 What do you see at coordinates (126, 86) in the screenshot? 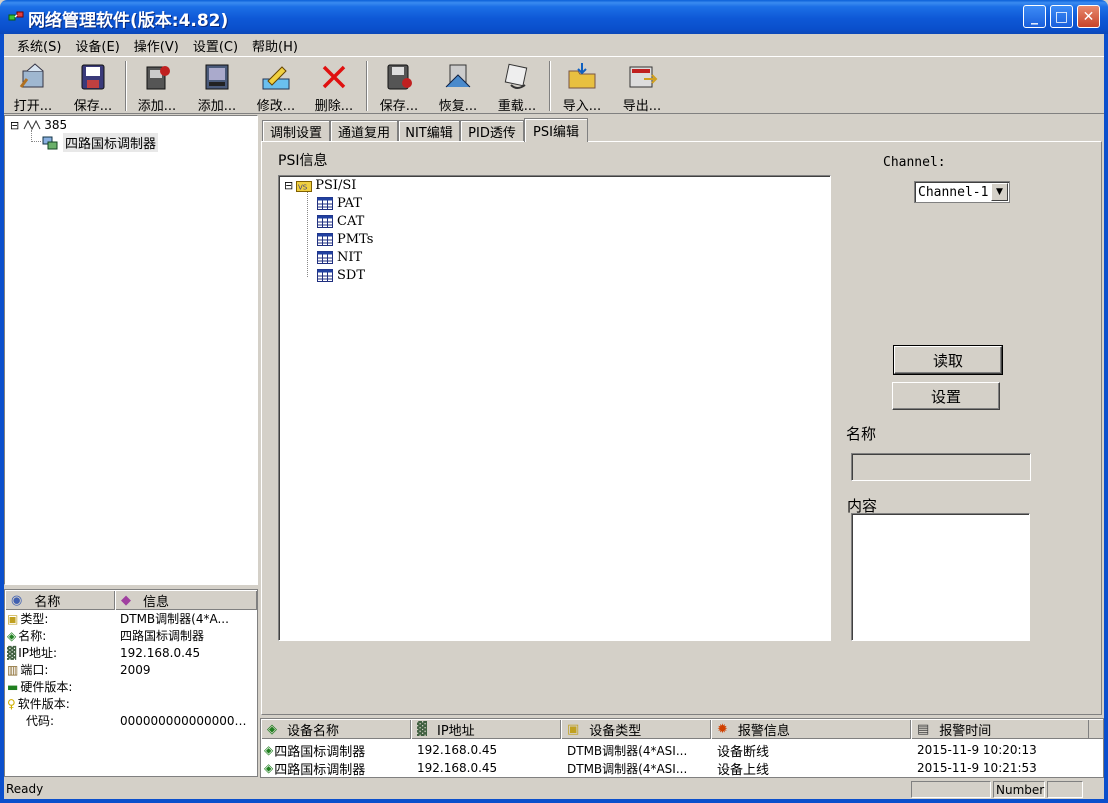
I see `toolbar-separator` at bounding box center [126, 86].